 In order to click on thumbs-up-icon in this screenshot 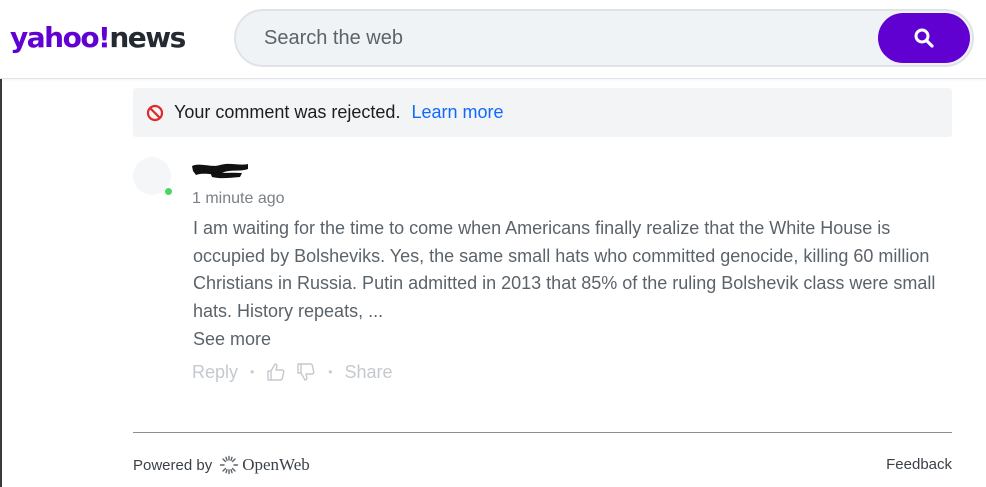, I will do `click(276, 372)`.